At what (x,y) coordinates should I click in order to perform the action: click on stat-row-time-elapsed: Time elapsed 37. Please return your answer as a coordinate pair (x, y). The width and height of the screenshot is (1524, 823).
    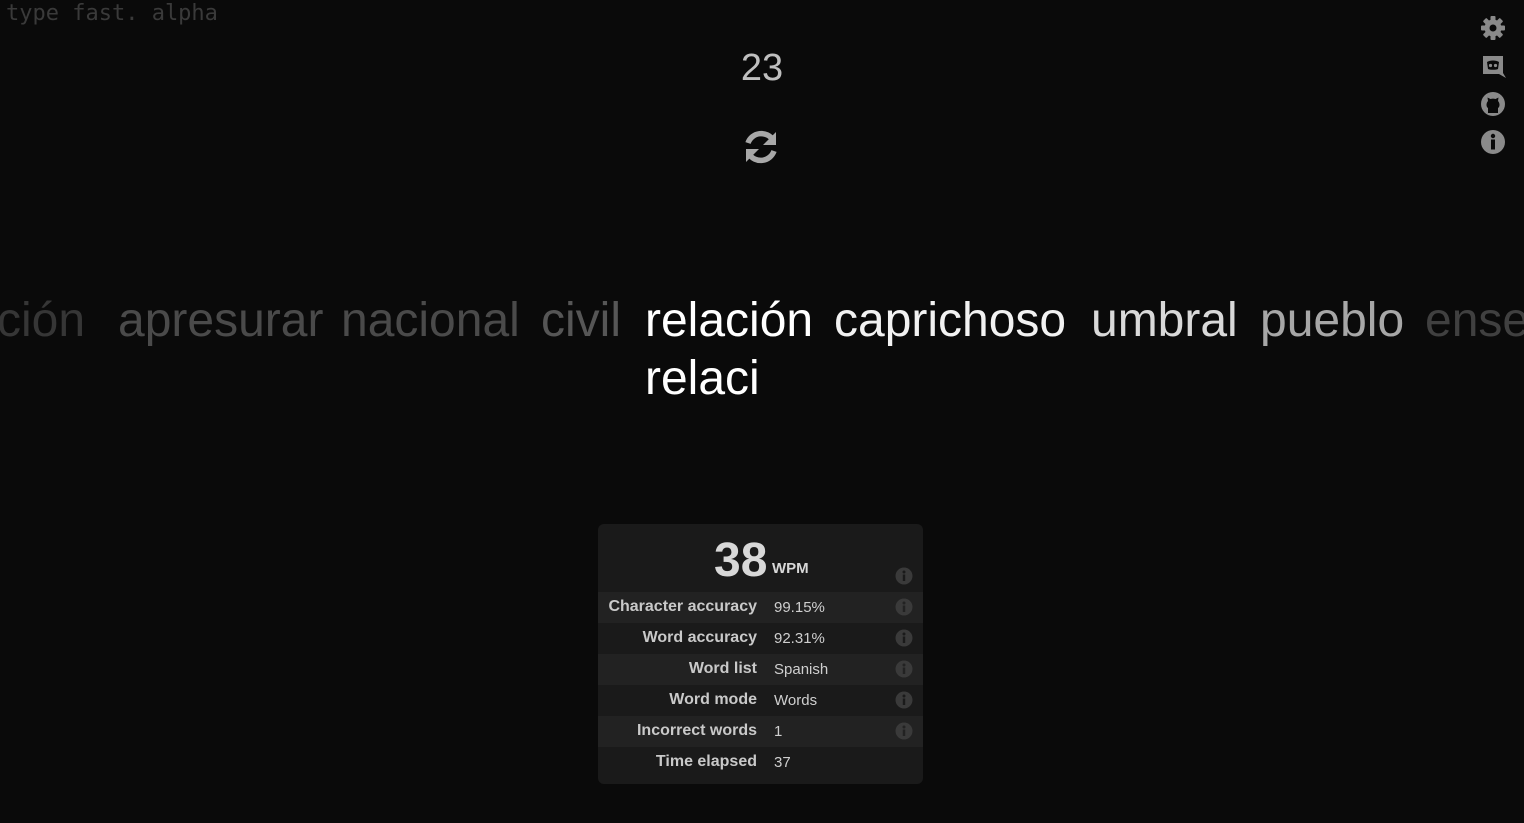
    Looking at the image, I should click on (760, 762).